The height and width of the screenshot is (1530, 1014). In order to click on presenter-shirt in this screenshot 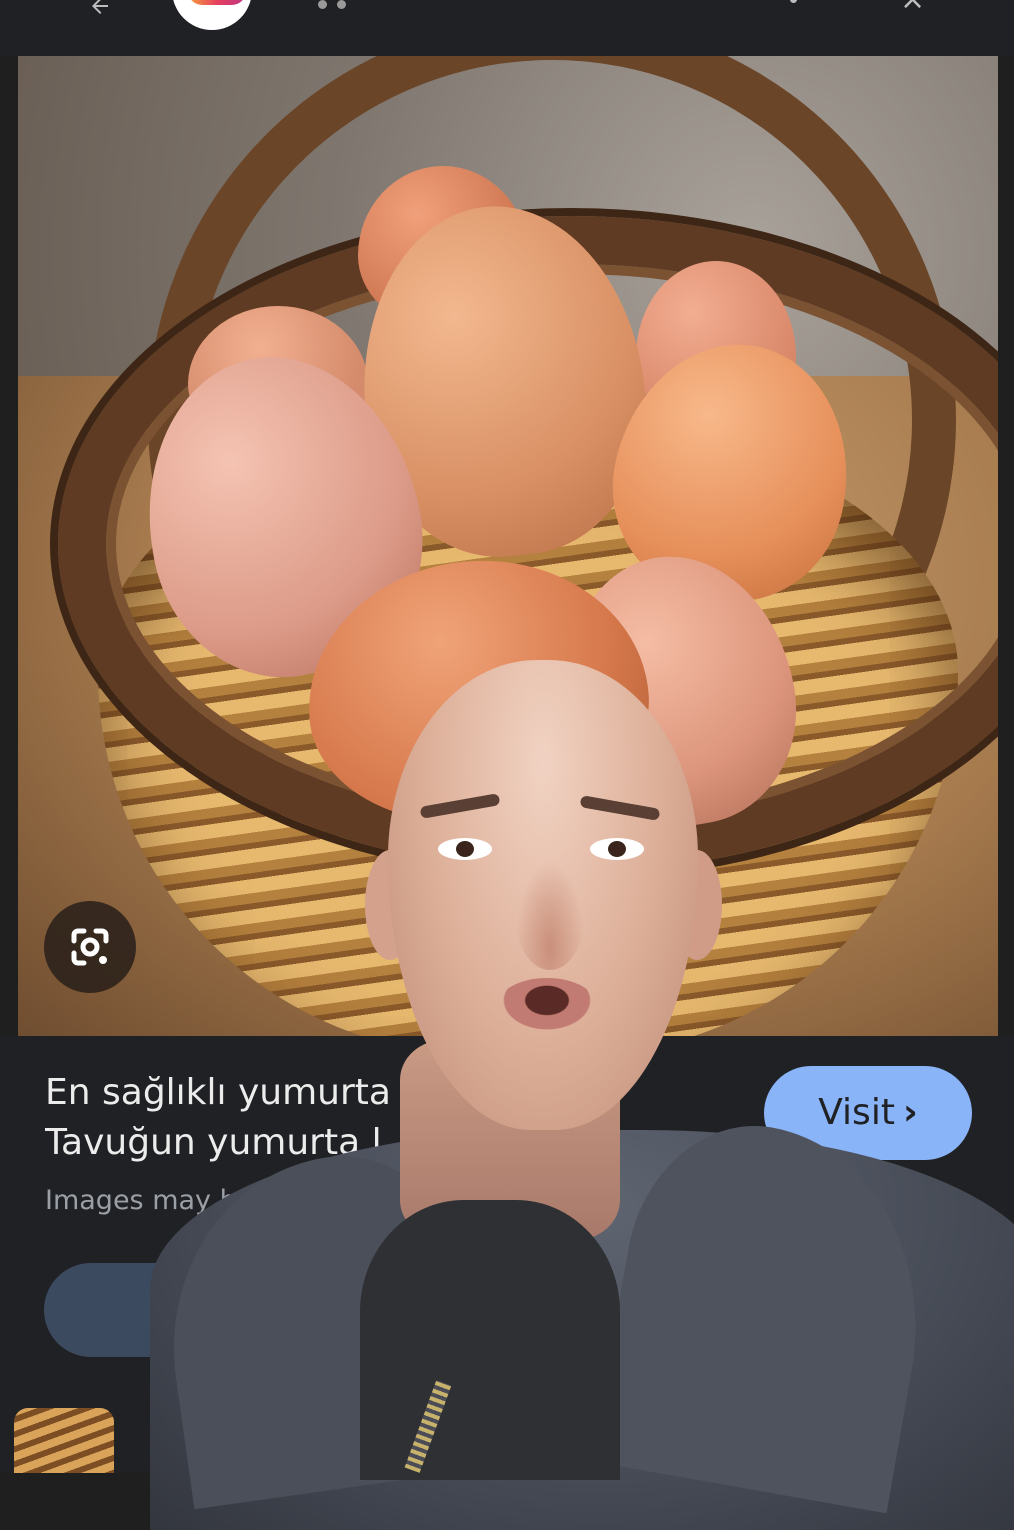, I will do `click(490, 1340)`.